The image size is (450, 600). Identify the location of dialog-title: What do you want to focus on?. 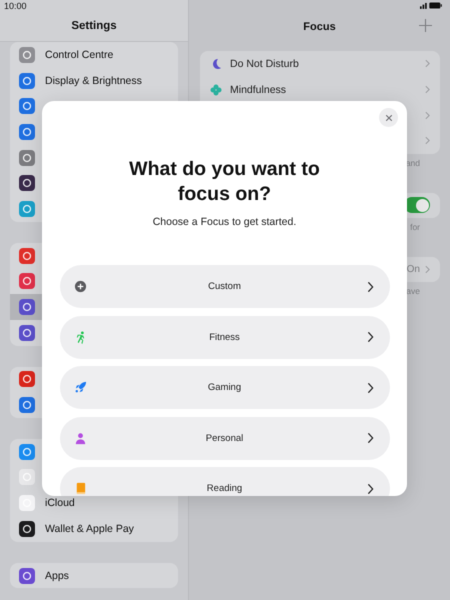
(224, 182).